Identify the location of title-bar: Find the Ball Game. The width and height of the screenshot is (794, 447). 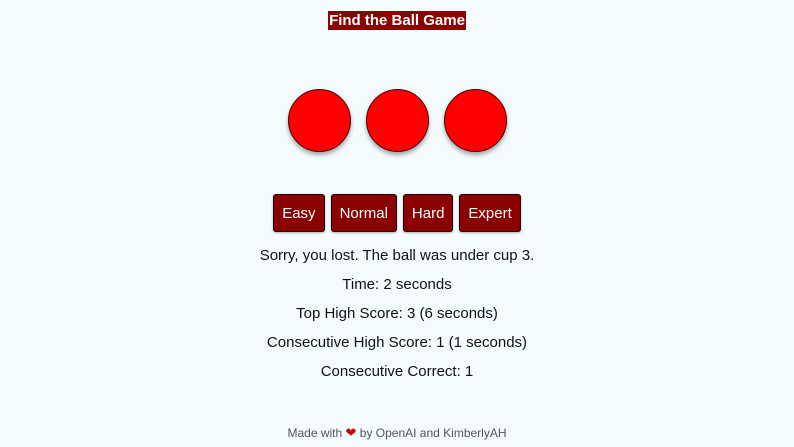
(397, 20).